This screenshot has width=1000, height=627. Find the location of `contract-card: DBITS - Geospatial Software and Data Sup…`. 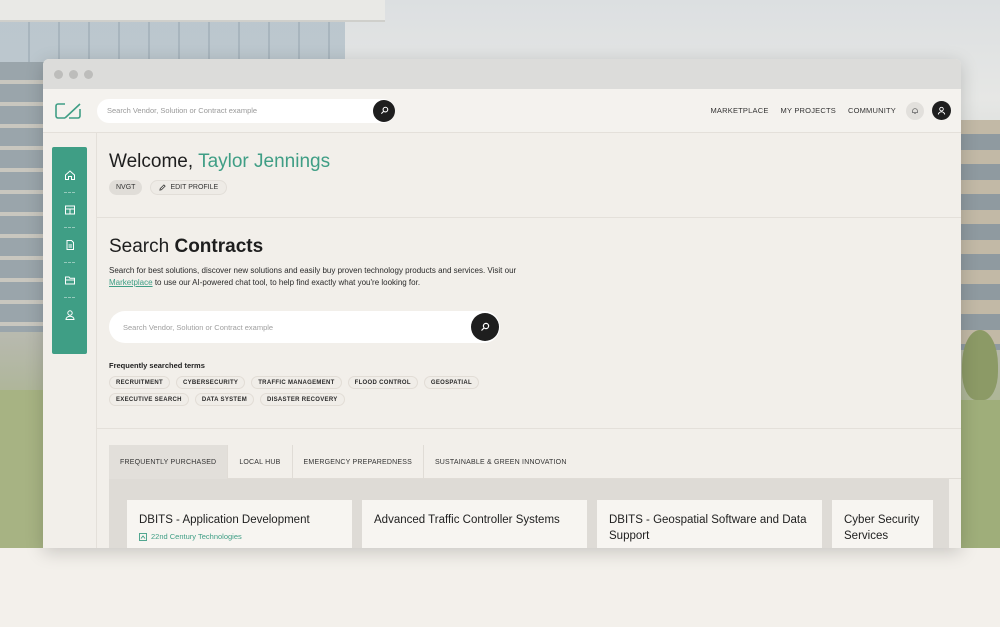

contract-card: DBITS - Geospatial Software and Data Sup… is located at coordinates (709, 524).